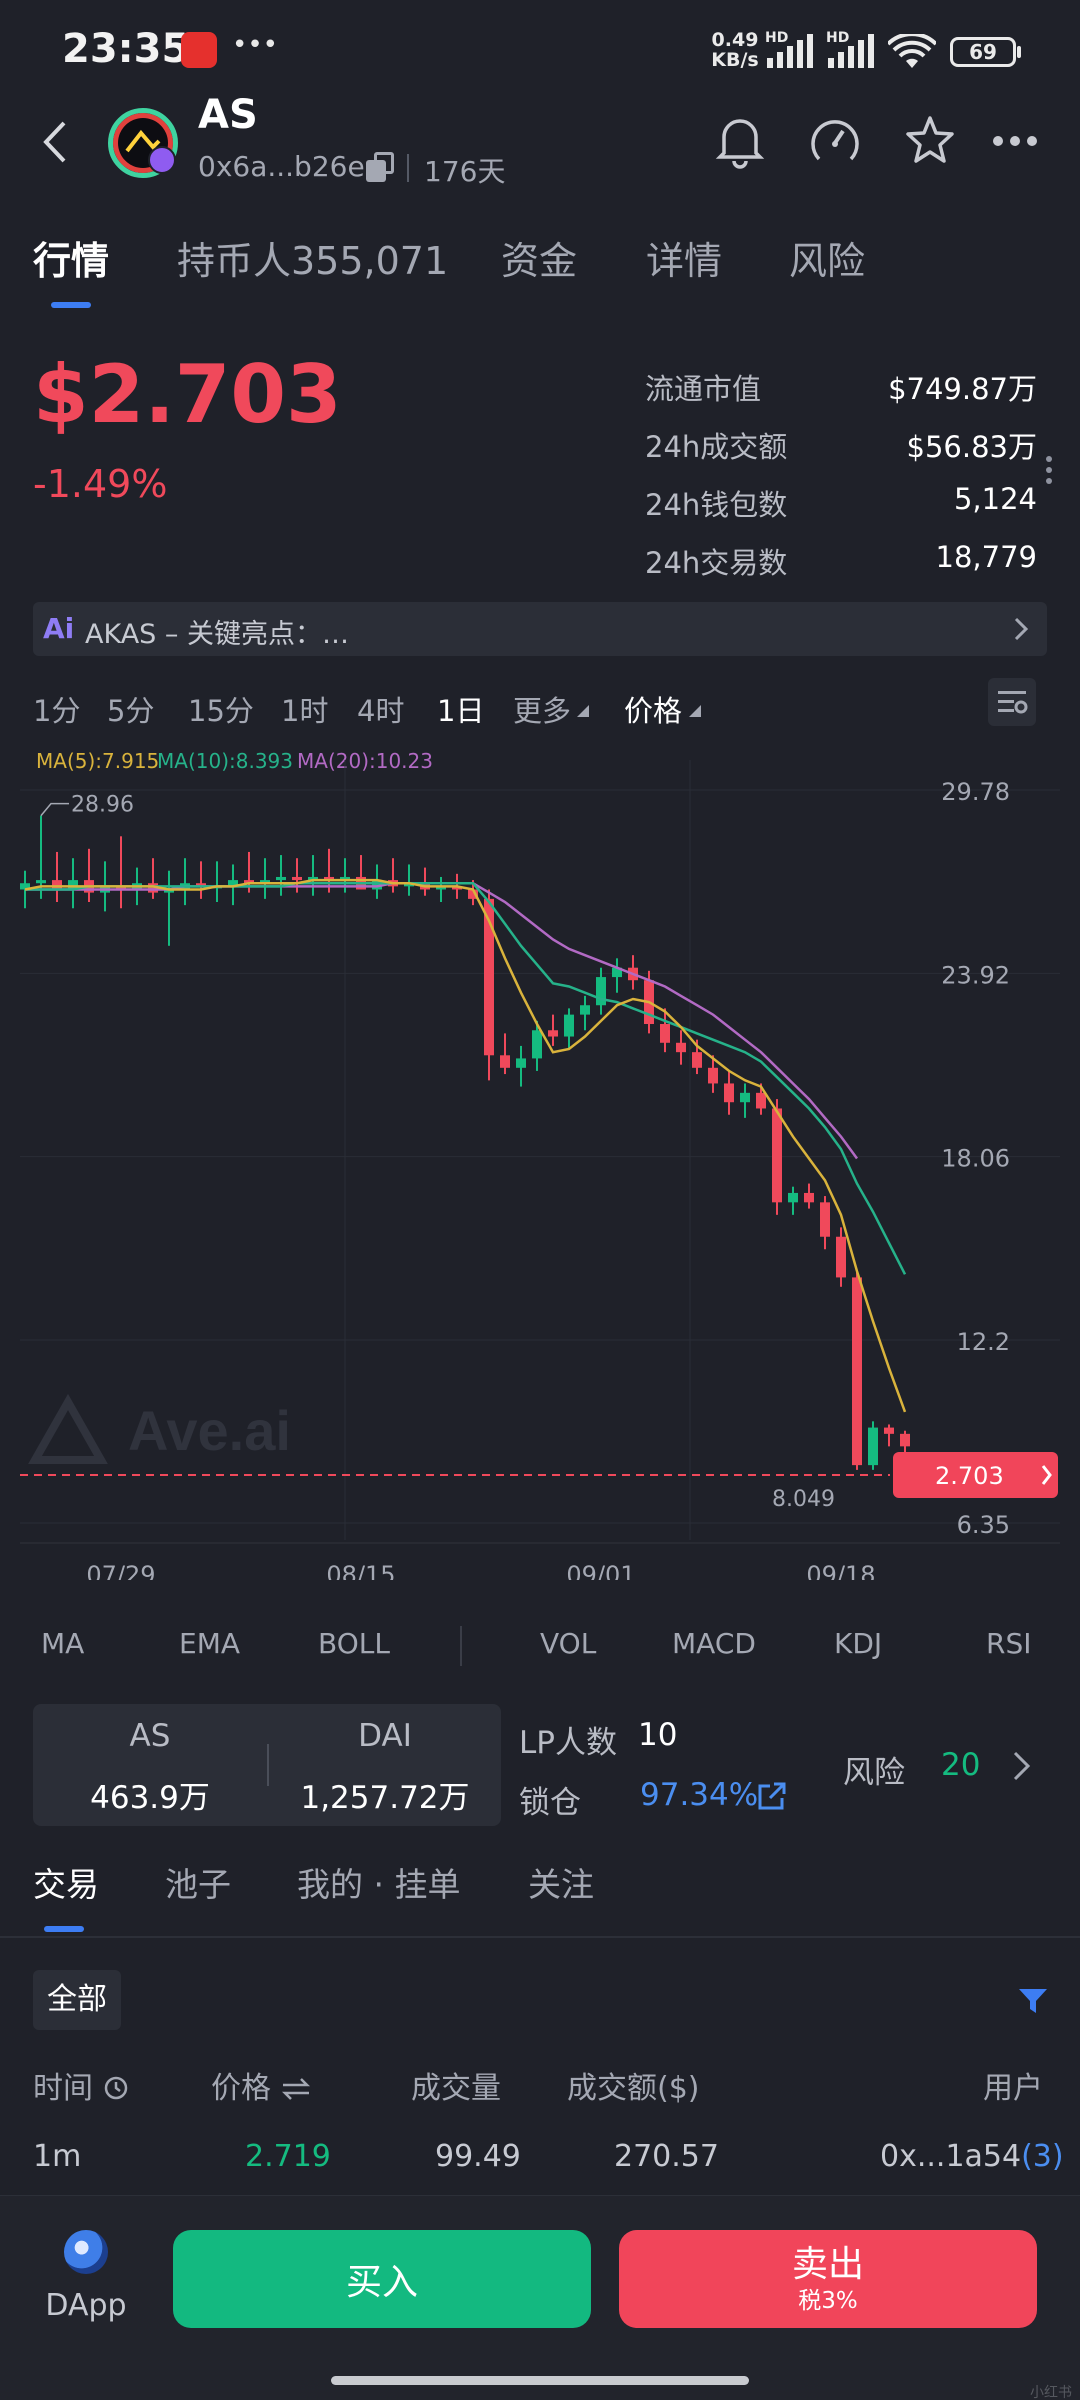 The image size is (1080, 2400). Describe the element at coordinates (983, 1525) in the screenshot. I see `y-tick-label: 6.35` at that location.